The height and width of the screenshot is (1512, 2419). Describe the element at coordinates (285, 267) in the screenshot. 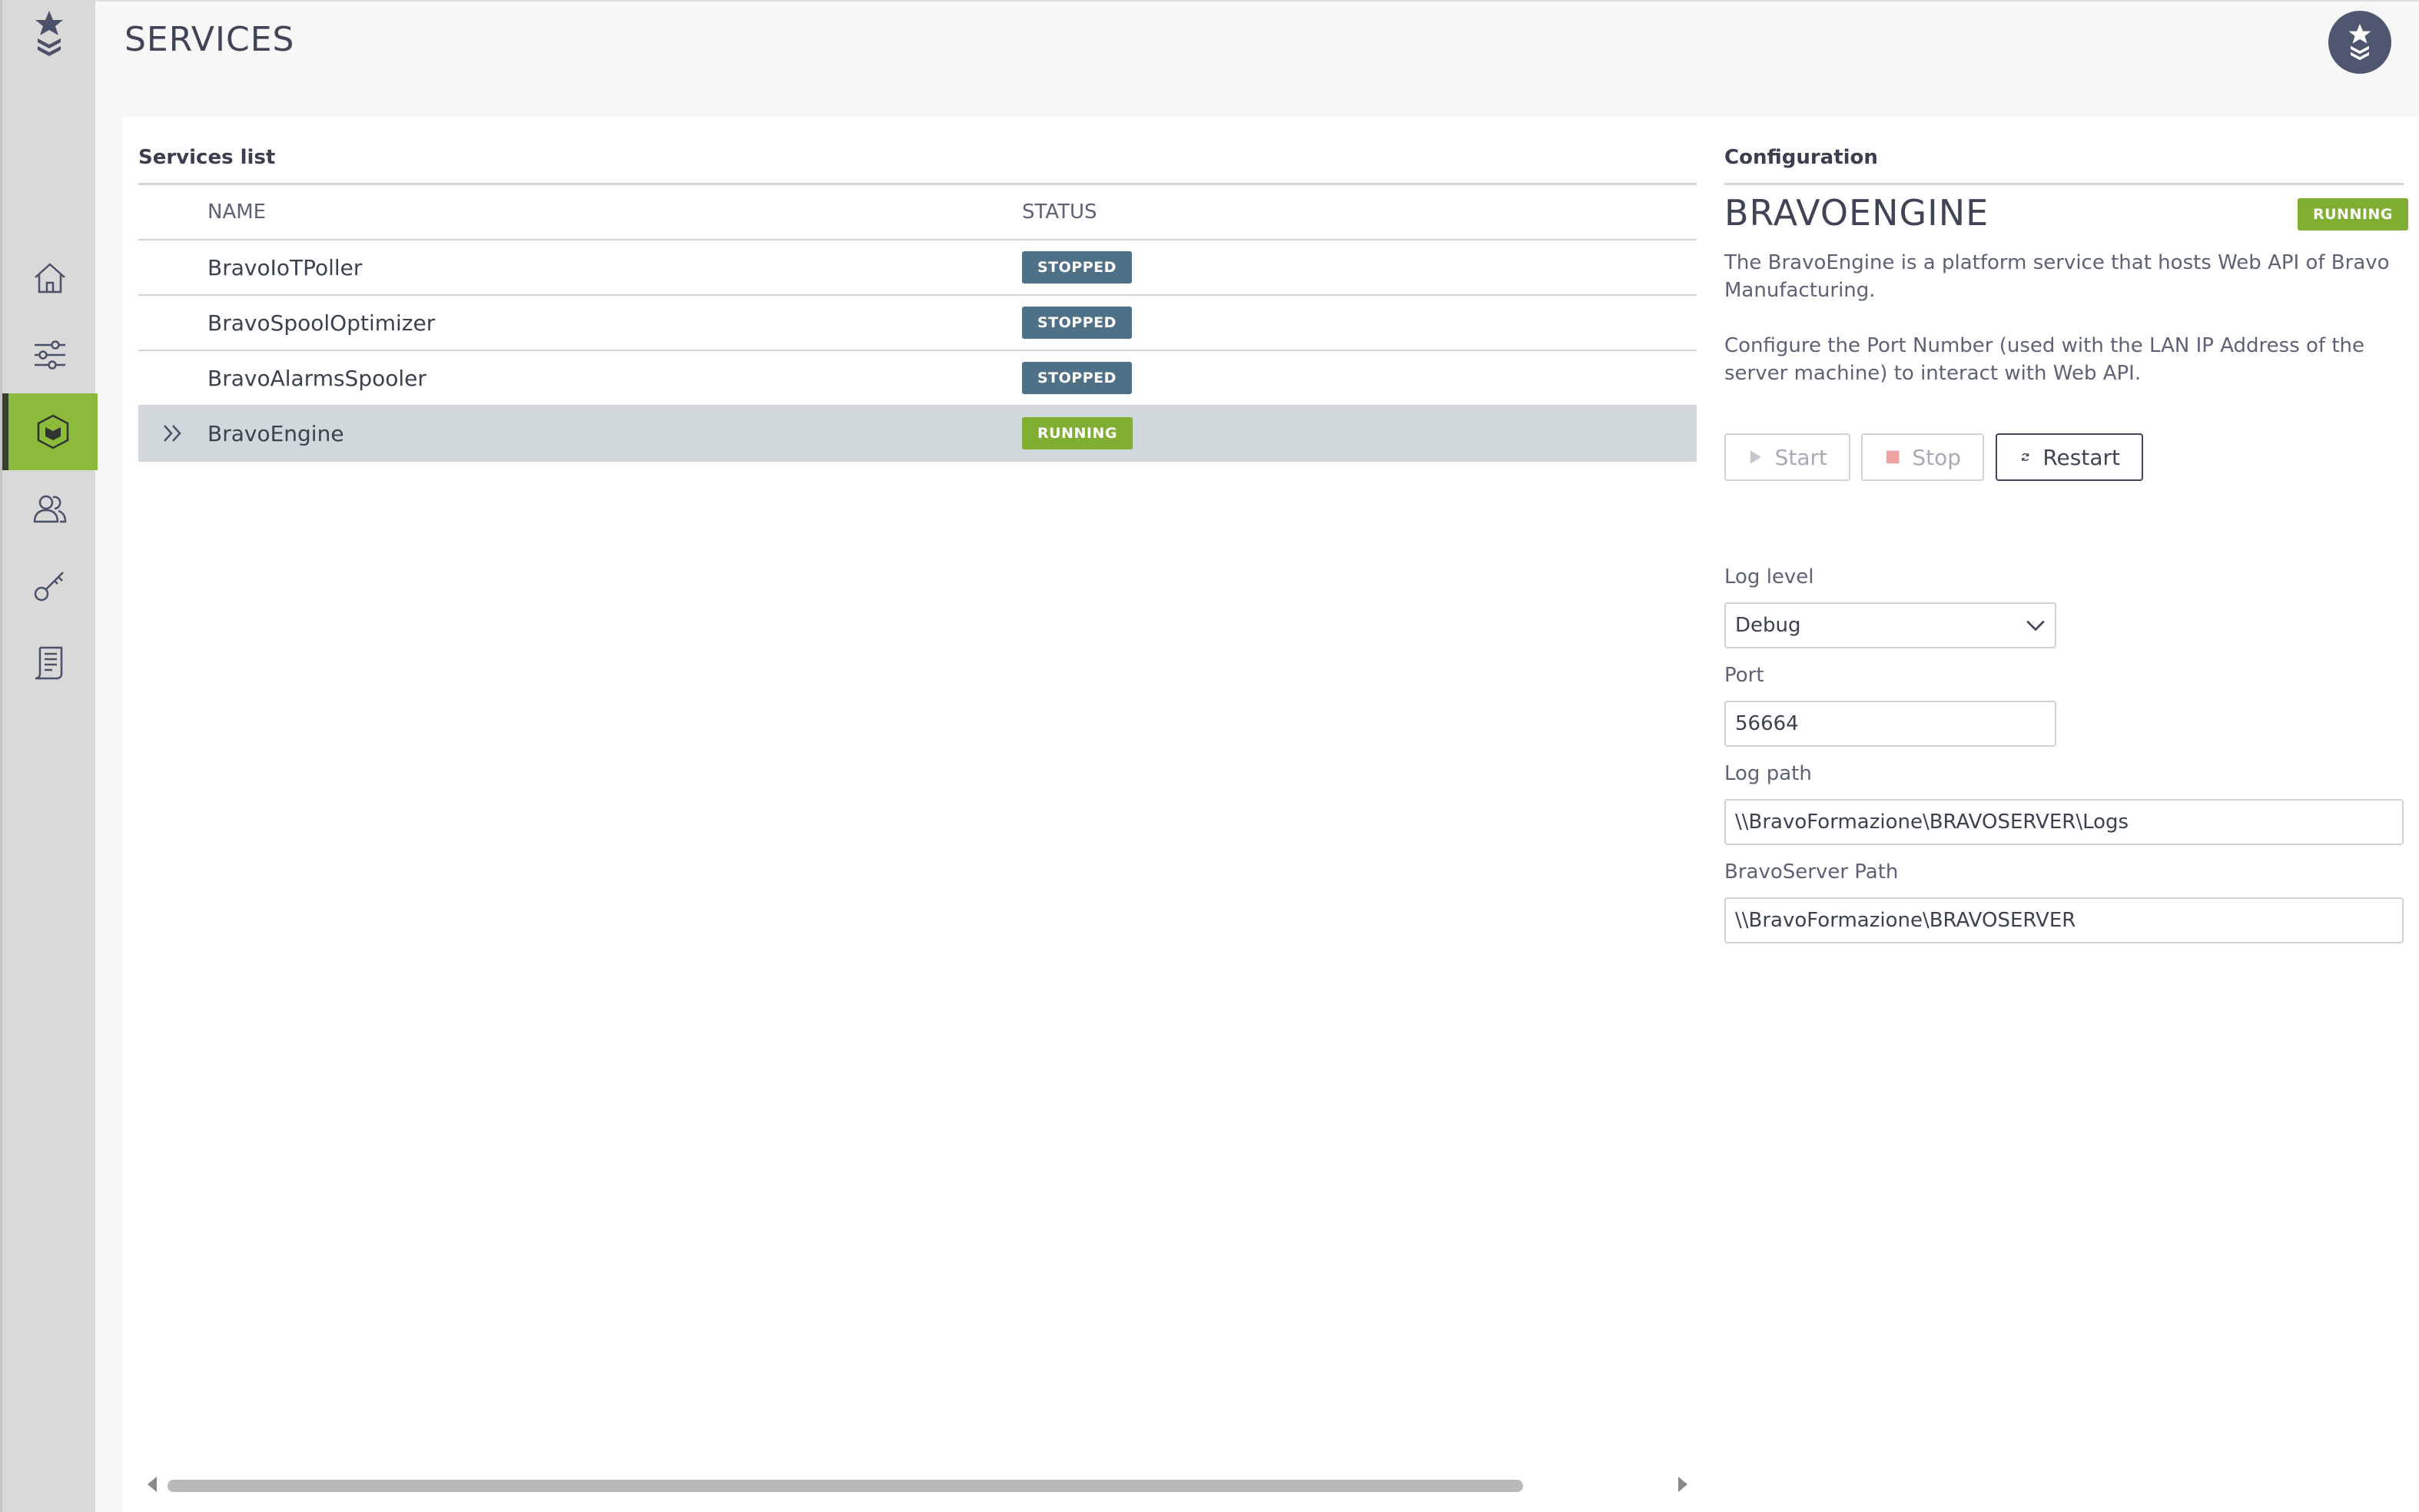

I see `service-name: BravoIoTPoller` at that location.